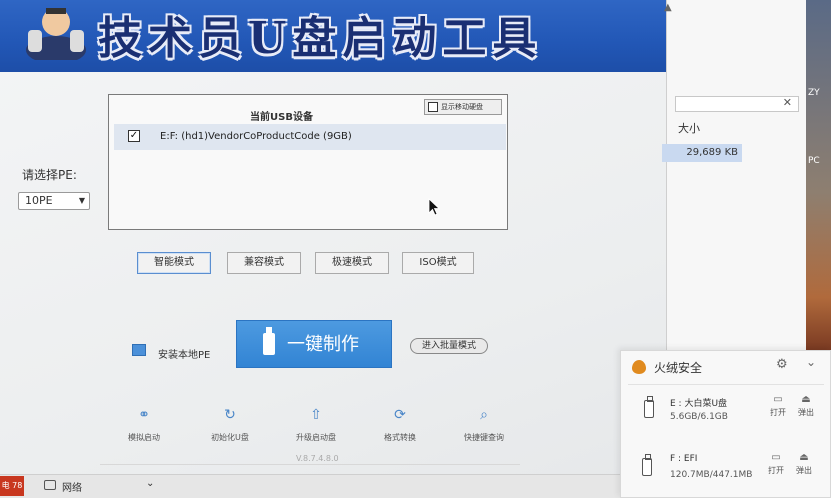  What do you see at coordinates (433, 107) in the screenshot?
I see `checkbox-icon` at bounding box center [433, 107].